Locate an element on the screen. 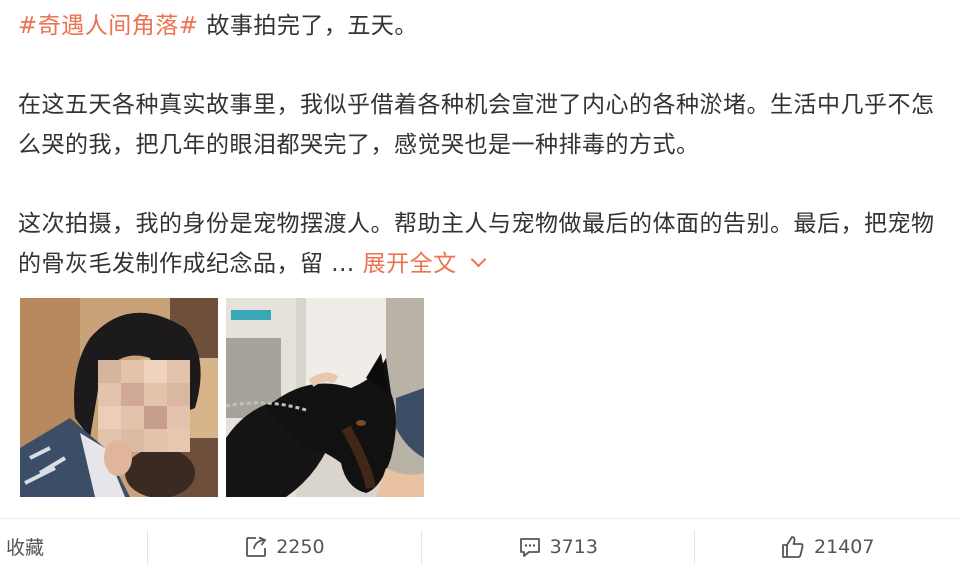  like-button: 21407 is located at coordinates (827, 546).